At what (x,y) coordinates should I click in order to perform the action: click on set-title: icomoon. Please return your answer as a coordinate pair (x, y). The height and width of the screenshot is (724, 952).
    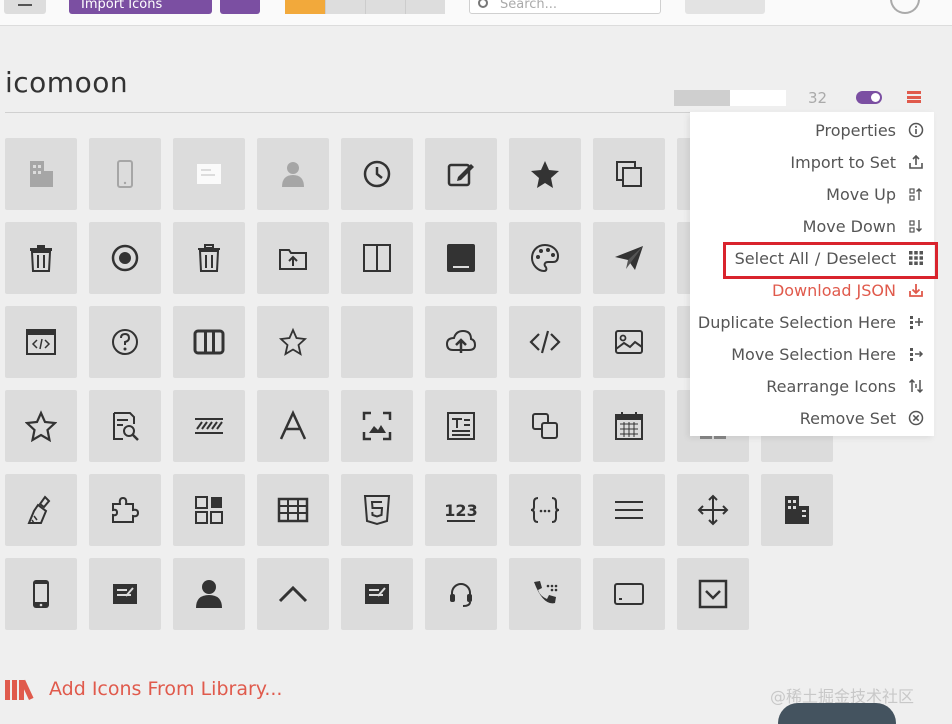
    Looking at the image, I should click on (67, 82).